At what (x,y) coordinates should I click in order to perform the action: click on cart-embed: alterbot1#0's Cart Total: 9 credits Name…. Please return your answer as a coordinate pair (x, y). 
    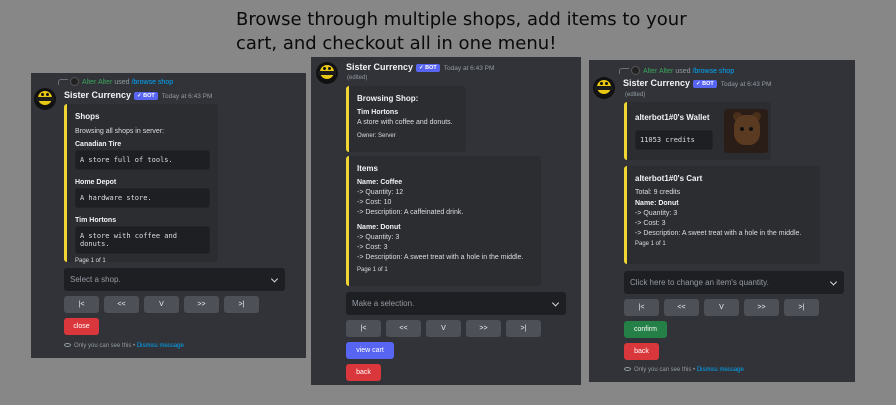
    Looking at the image, I should click on (722, 215).